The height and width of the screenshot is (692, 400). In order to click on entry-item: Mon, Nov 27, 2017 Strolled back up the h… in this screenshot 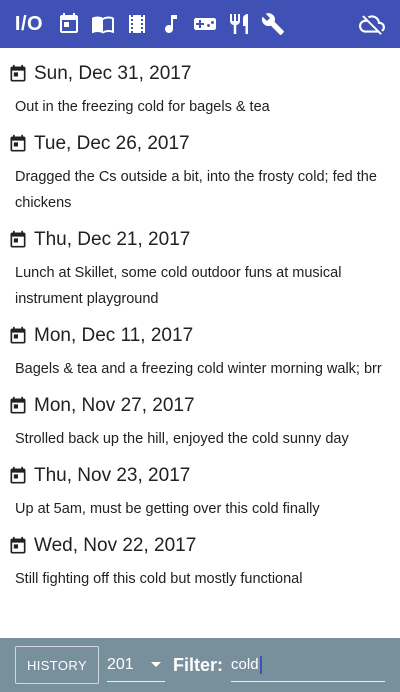, I will do `click(200, 422)`.